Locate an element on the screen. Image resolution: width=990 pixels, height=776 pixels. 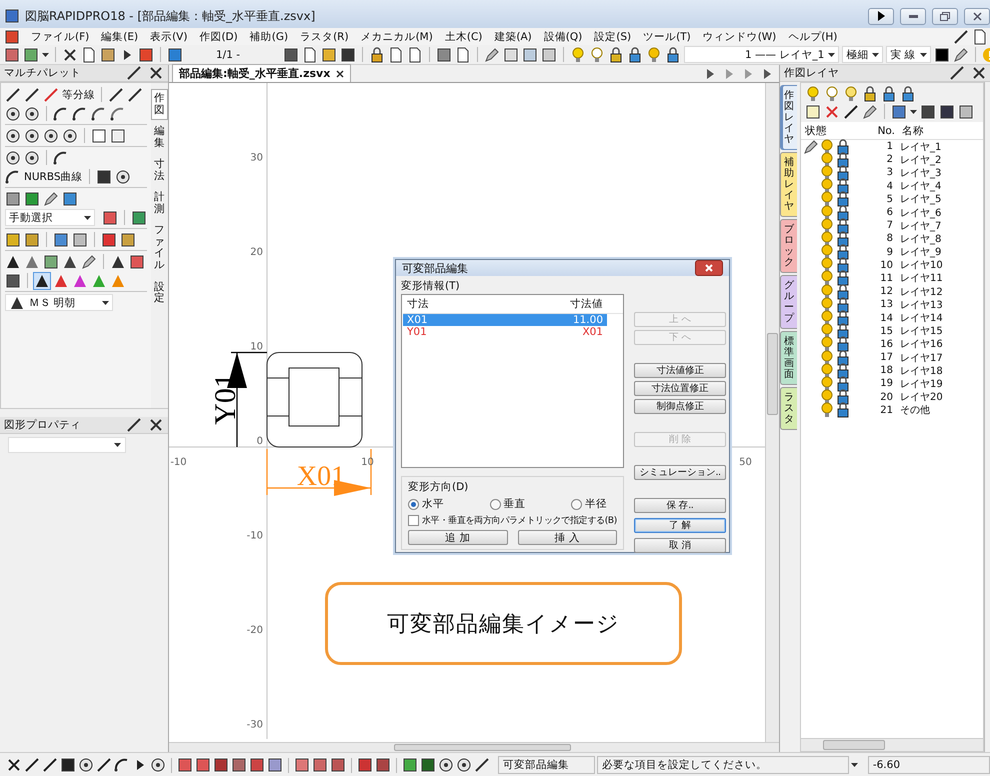
menu-item: 補助(G) is located at coordinates (269, 37).